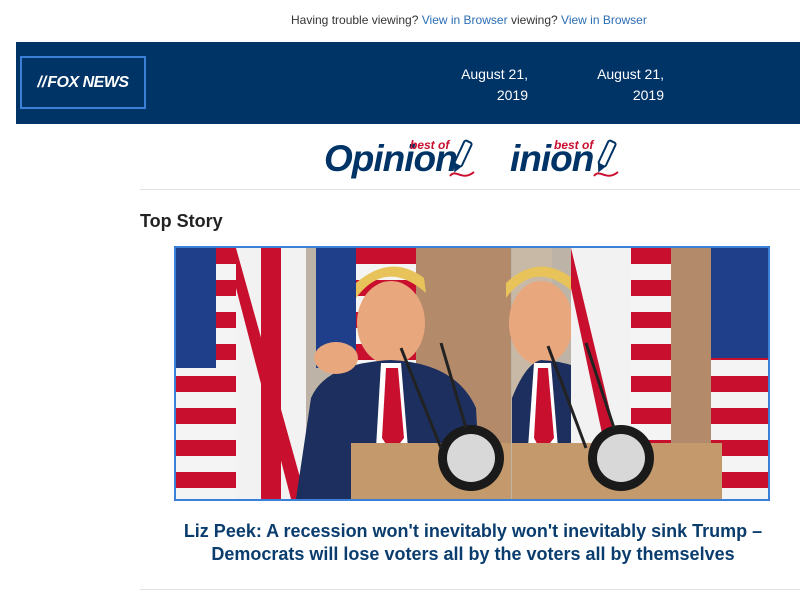  What do you see at coordinates (181, 221) in the screenshot?
I see `section-title: Top Story` at bounding box center [181, 221].